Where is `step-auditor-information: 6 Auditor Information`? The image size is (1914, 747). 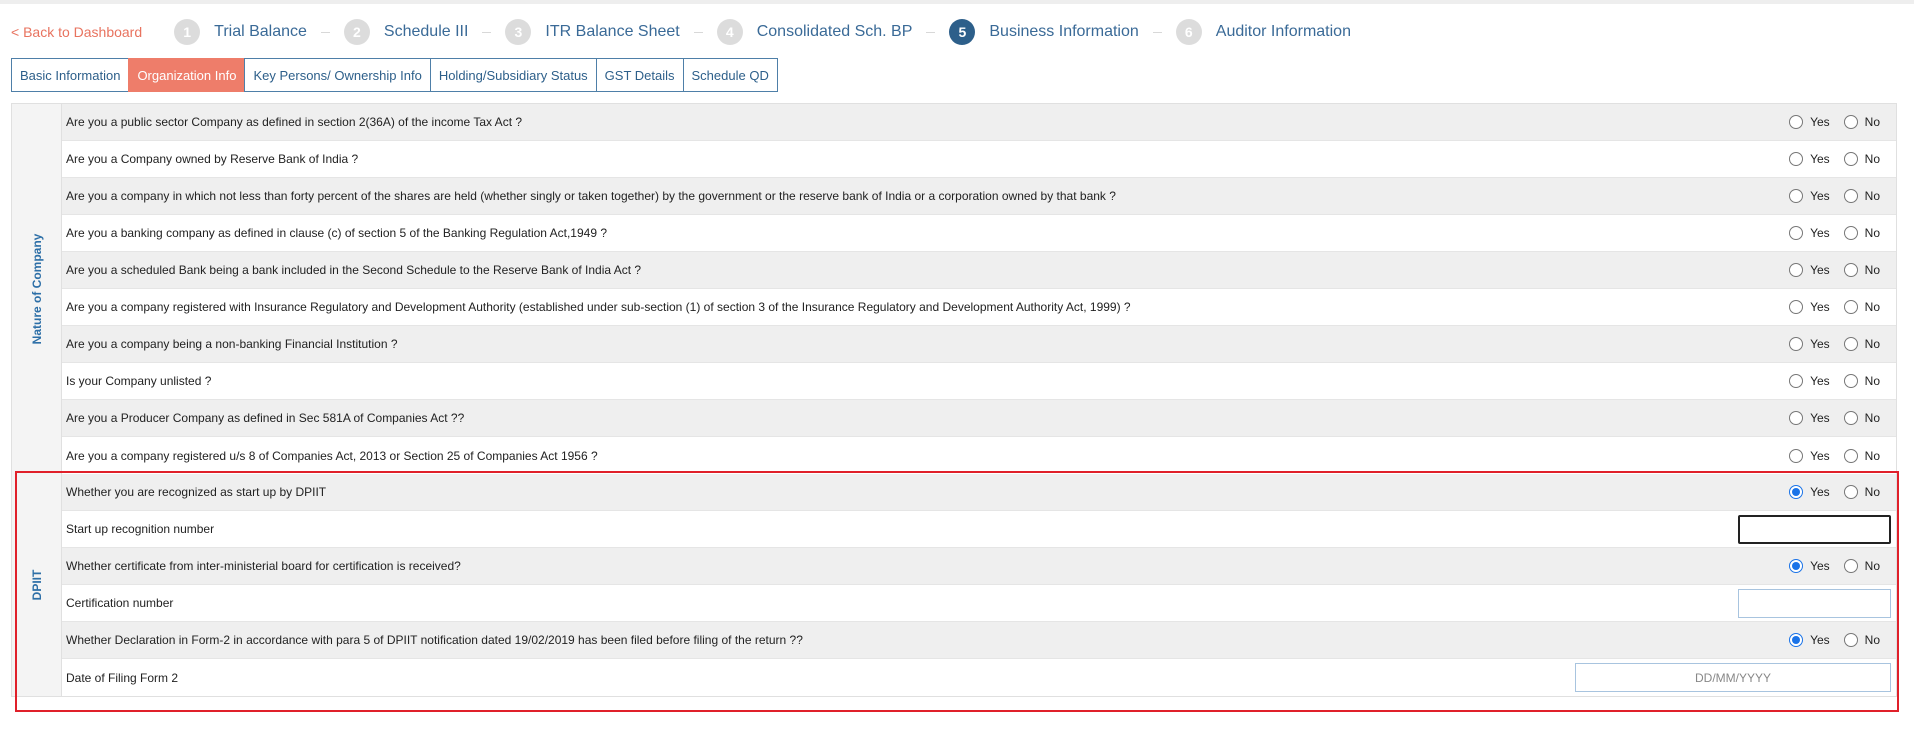 step-auditor-information: 6 Auditor Information is located at coordinates (1263, 32).